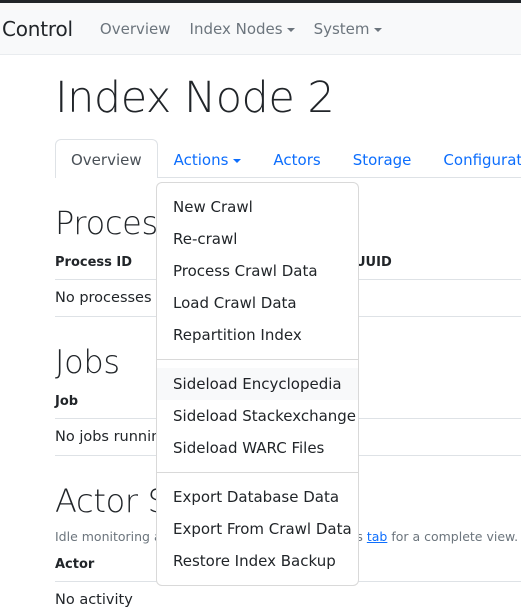 Image resolution: width=521 pixels, height=609 pixels. Describe the element at coordinates (482, 159) in the screenshot. I see `tab-label: Configuration` at that location.